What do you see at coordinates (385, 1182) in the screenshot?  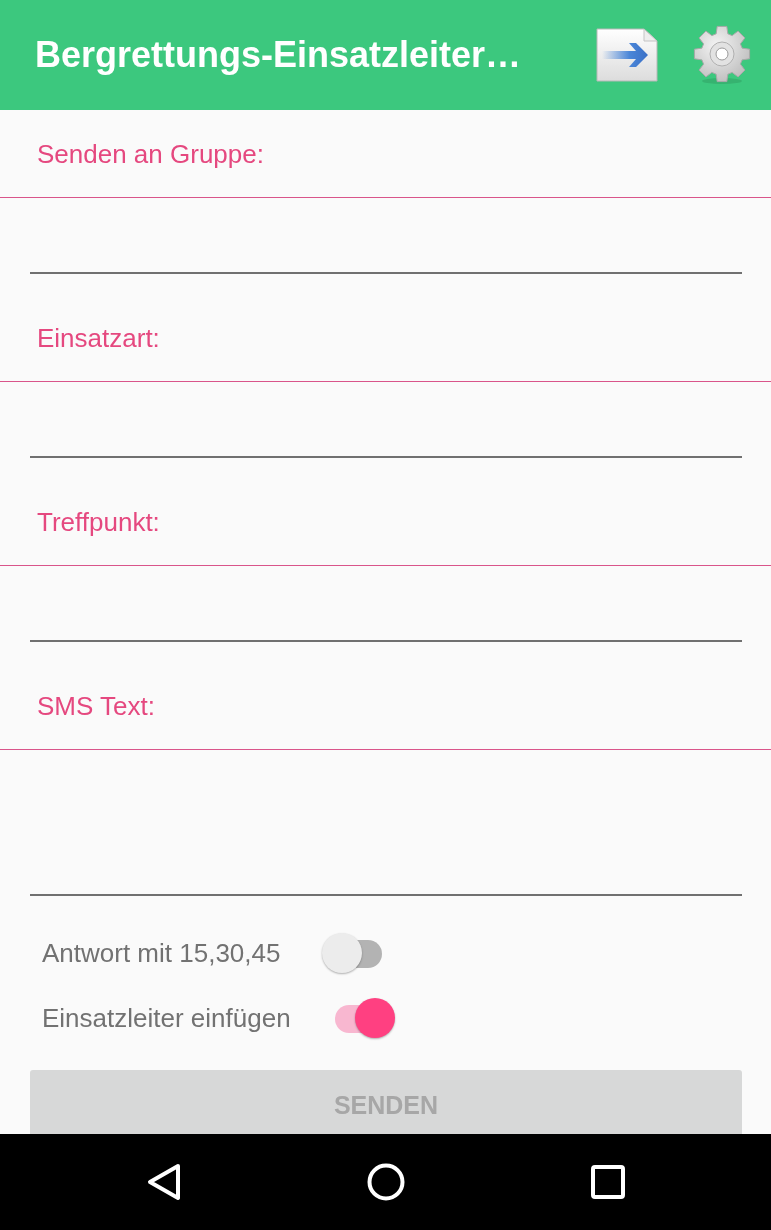 I see `home-icon` at bounding box center [385, 1182].